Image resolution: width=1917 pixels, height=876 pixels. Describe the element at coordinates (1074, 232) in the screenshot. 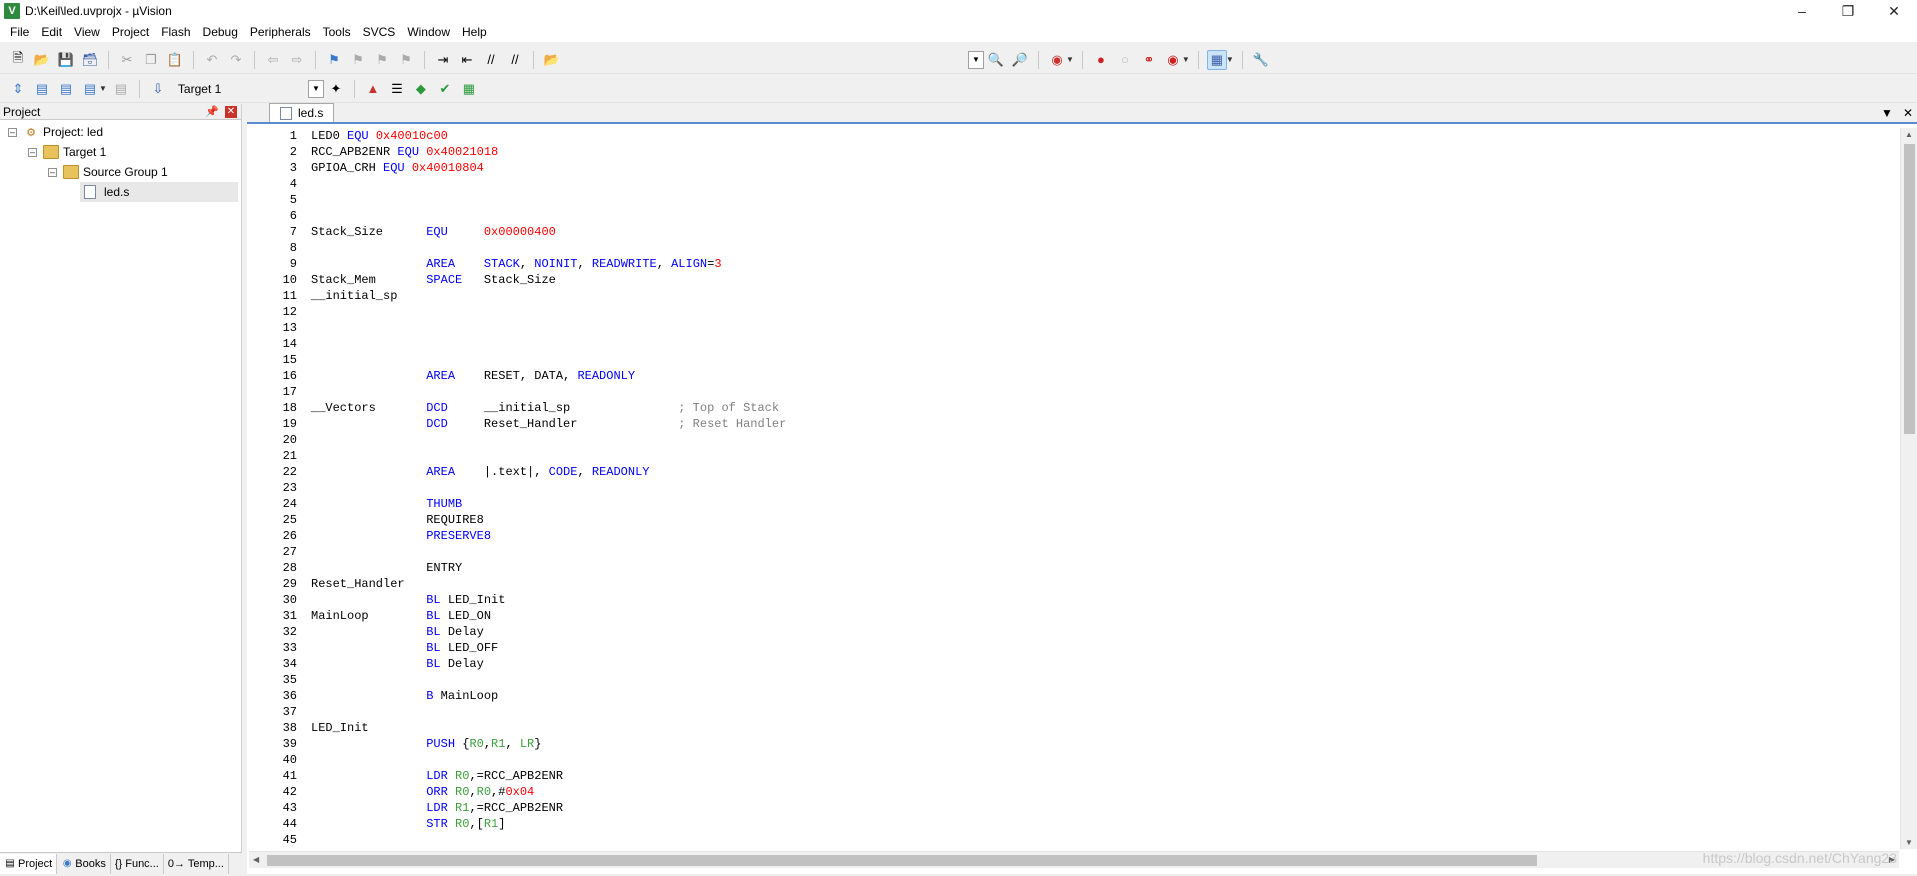

I see `code-line: 7 Stack_Size EQU 0x00000400` at that location.